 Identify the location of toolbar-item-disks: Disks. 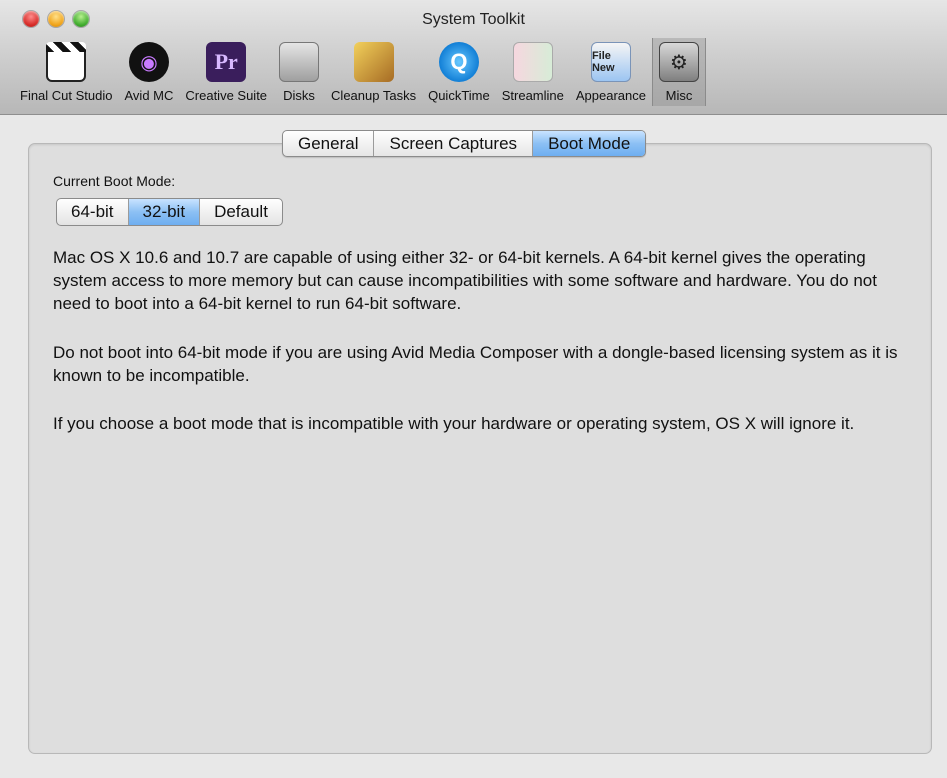
(299, 72).